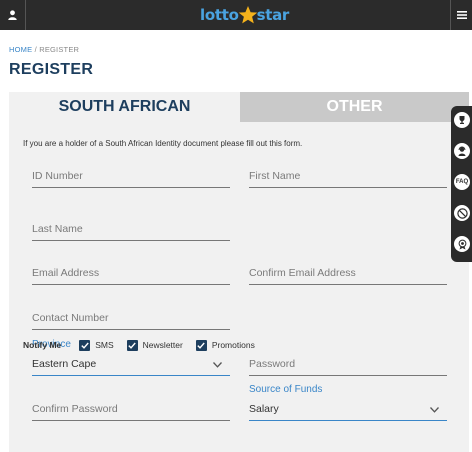 This screenshot has width=472, height=452. I want to click on confirm-email-field: Confirm Email Address, so click(348, 275).